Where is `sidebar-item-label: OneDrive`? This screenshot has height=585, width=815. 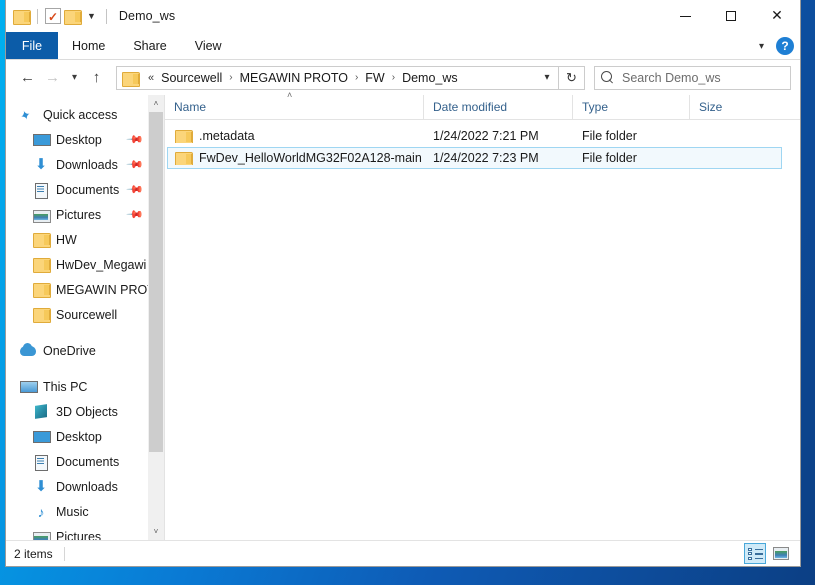
sidebar-item-label: OneDrive is located at coordinates (69, 350).